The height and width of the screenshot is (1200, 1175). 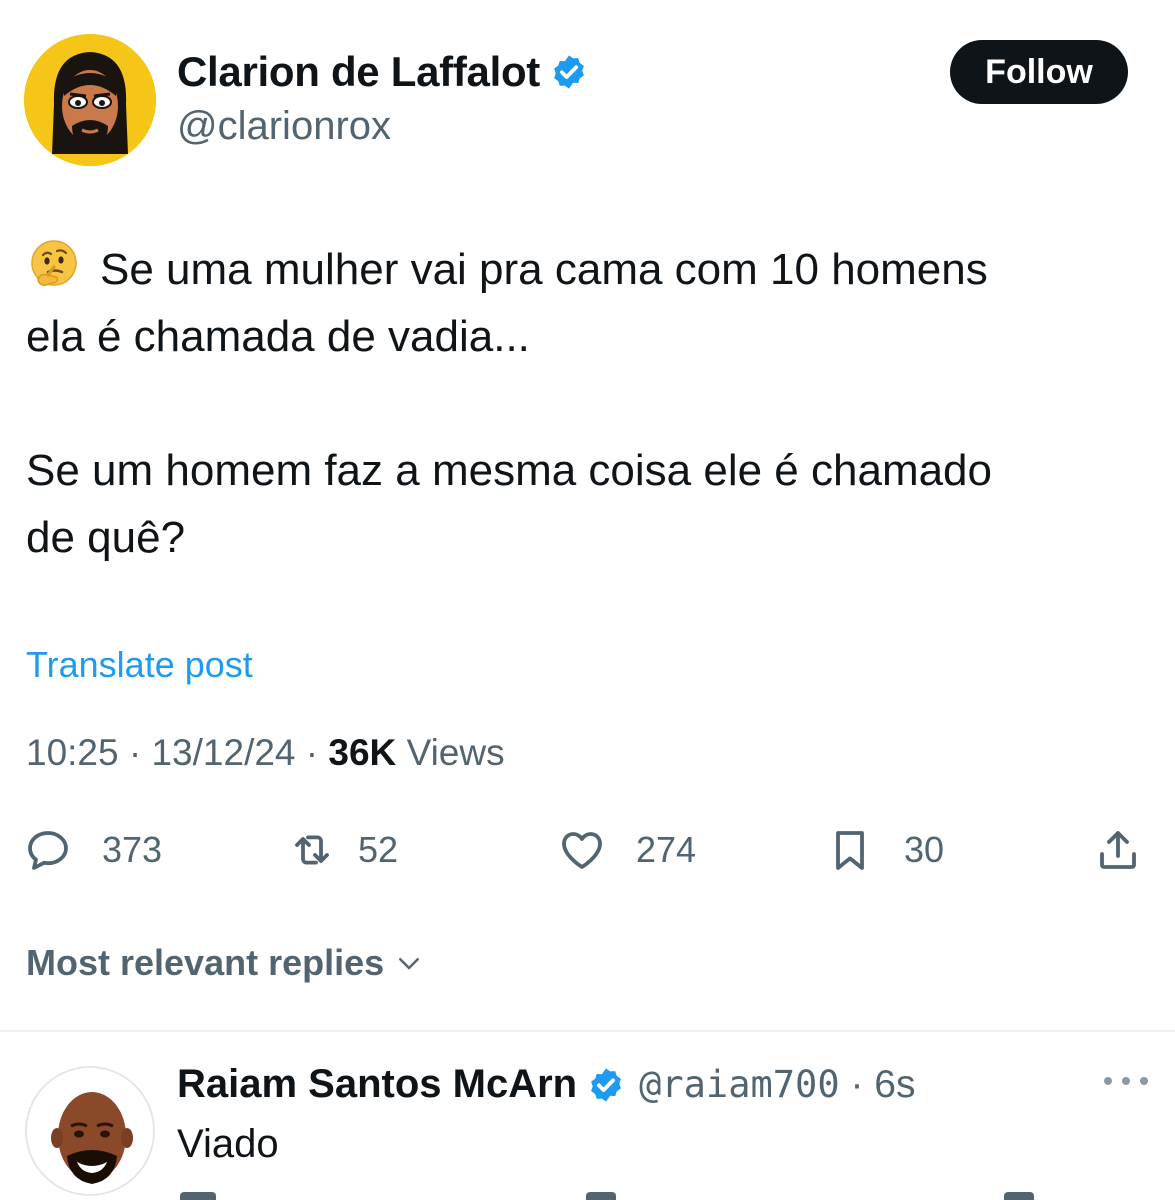 What do you see at coordinates (228, 1144) in the screenshot?
I see `reply-text: Viado` at bounding box center [228, 1144].